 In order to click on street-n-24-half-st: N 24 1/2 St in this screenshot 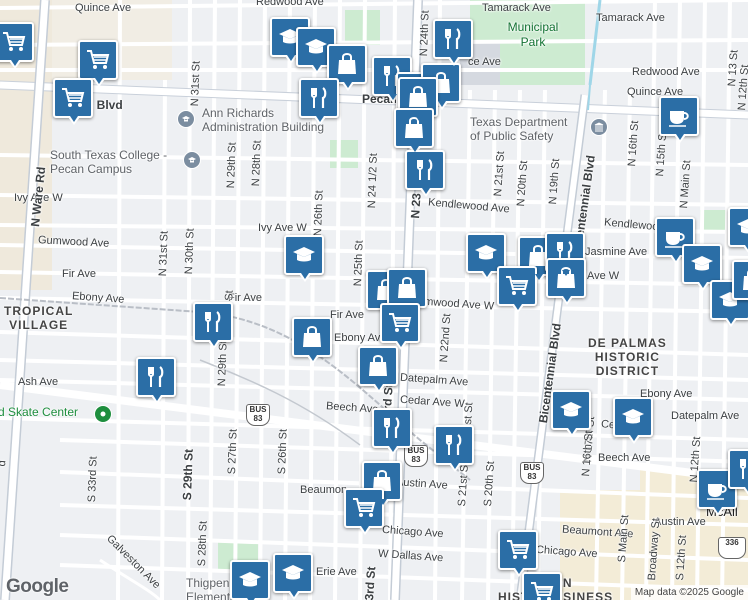, I will do `click(373, 180)`.